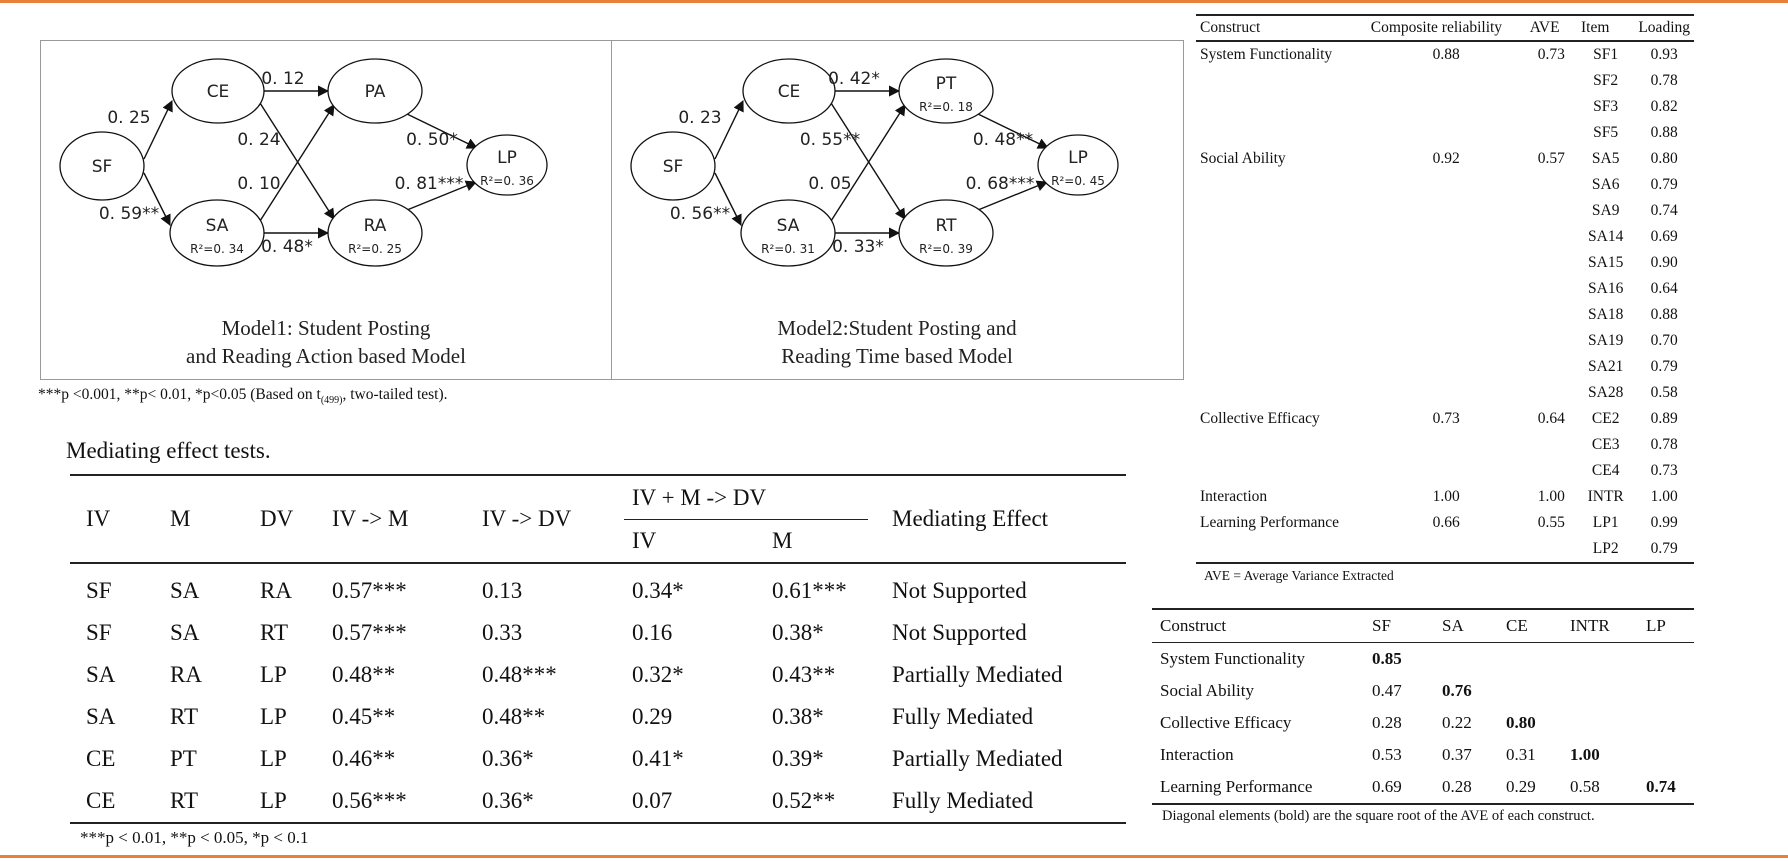  I want to click on mediation-cell-iv-m: 0.45**, so click(364, 716).